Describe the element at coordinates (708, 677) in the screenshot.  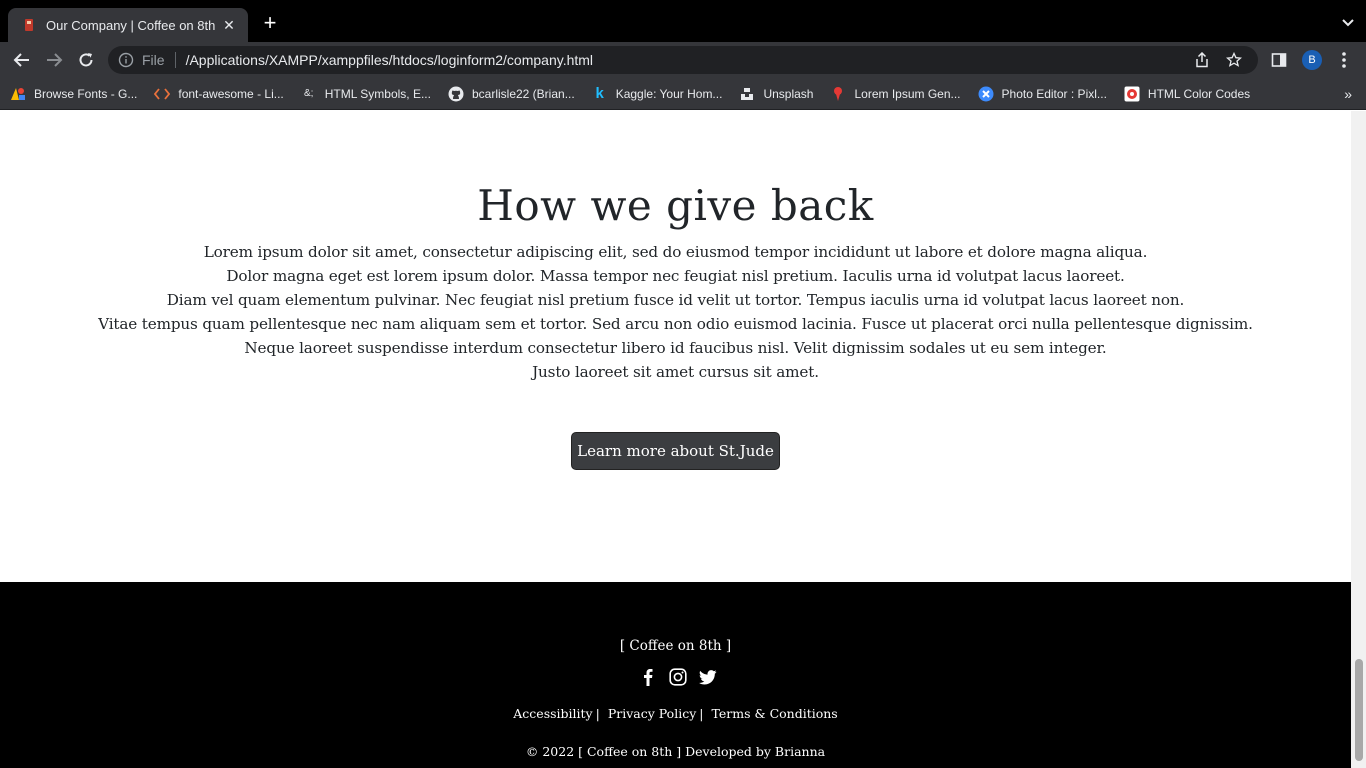
I see `twitter-icon` at that location.